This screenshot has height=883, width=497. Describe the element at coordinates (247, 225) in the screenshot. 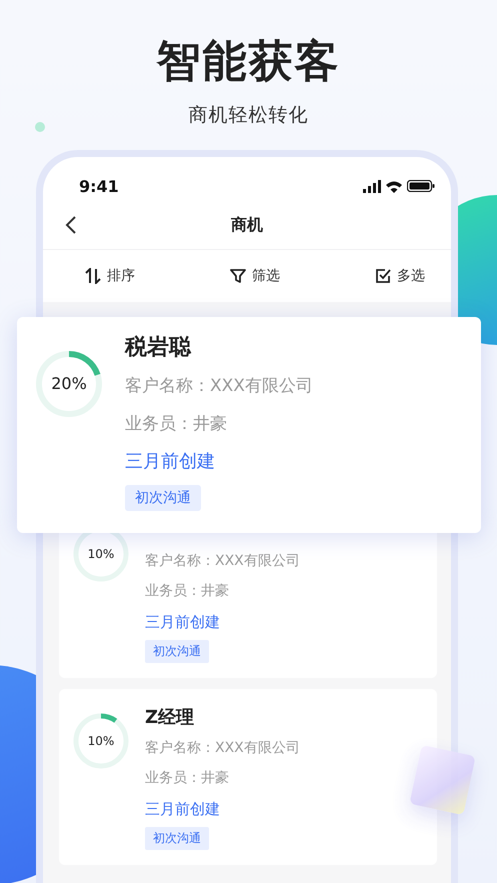

I see `page-title: 商机` at that location.